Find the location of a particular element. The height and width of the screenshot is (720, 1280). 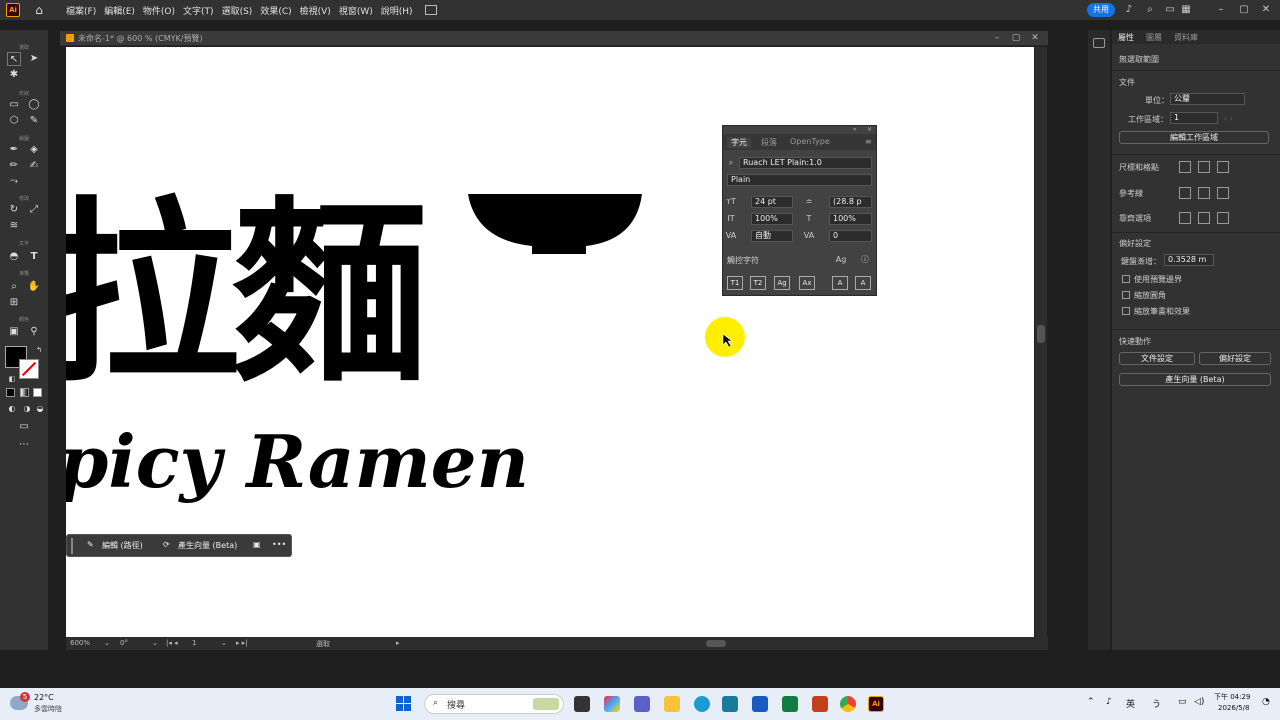

zoom-dropdown-icon: ⌄ is located at coordinates (107, 643).